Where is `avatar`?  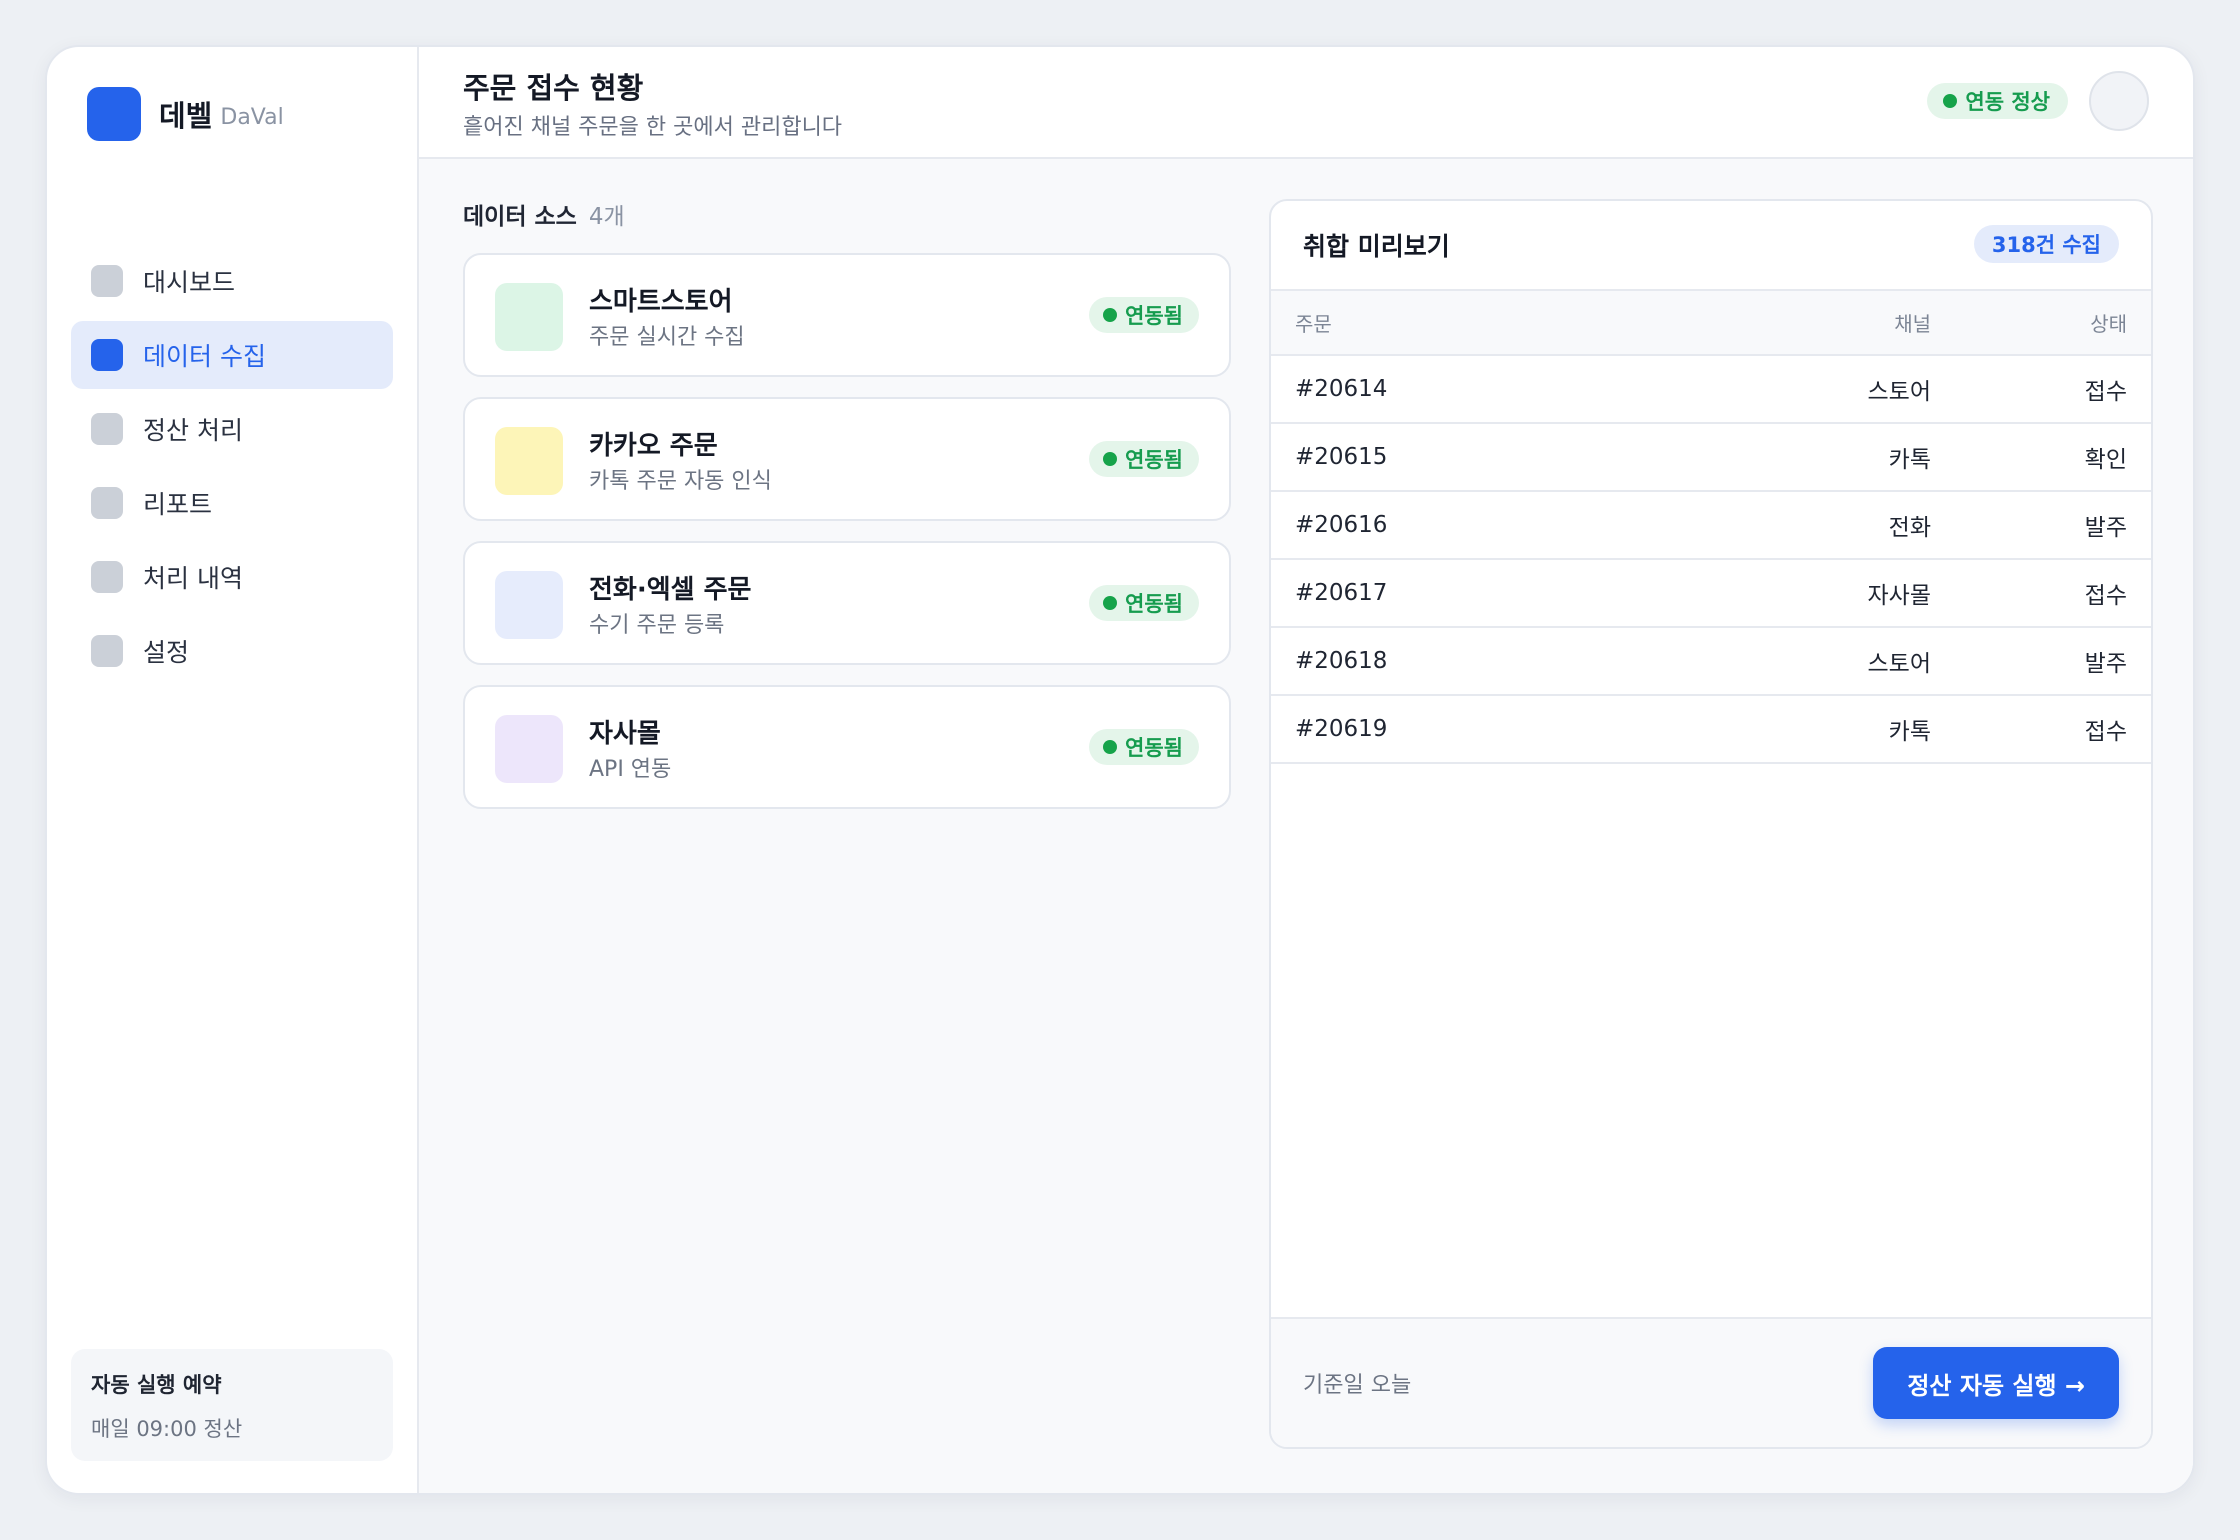 avatar is located at coordinates (2119, 101).